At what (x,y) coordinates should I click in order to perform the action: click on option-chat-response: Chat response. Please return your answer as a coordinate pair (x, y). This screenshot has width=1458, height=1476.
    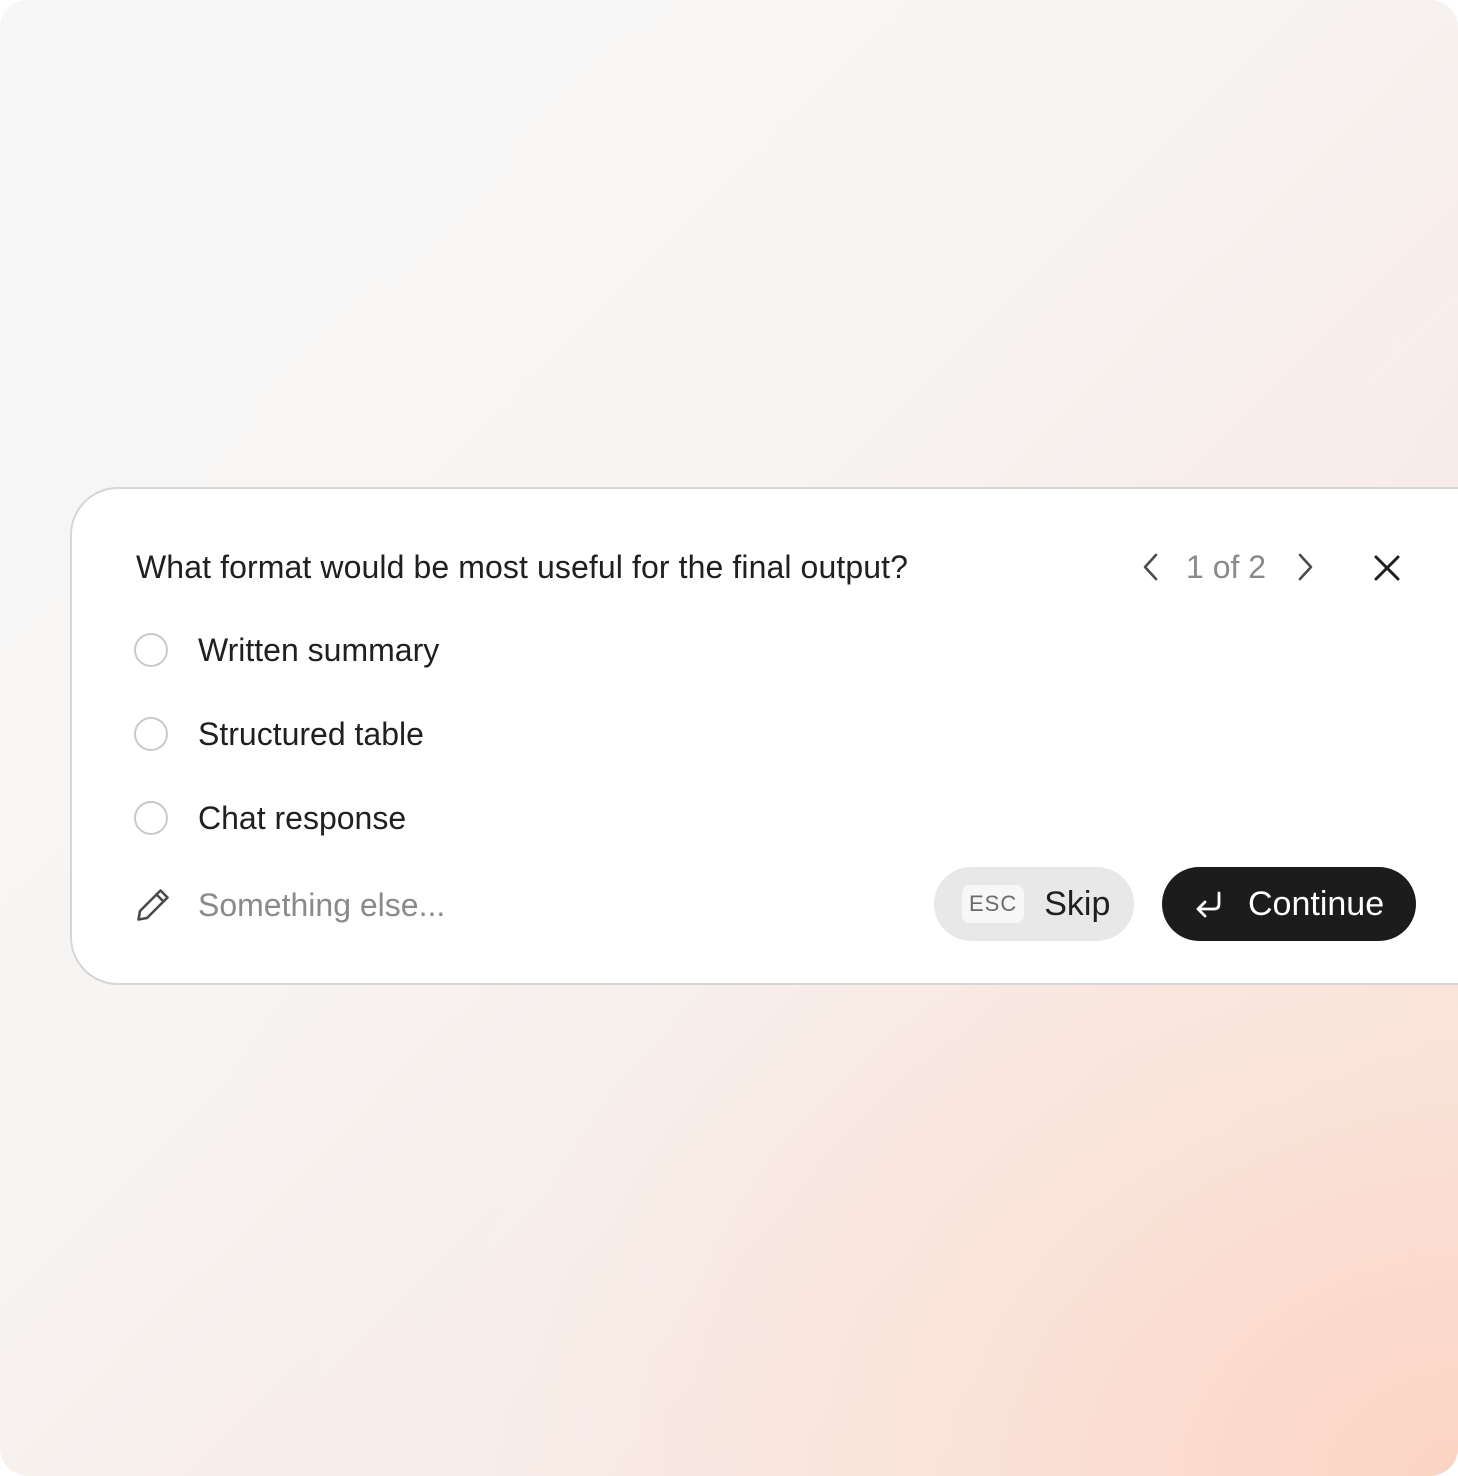
    Looking at the image, I should click on (286, 818).